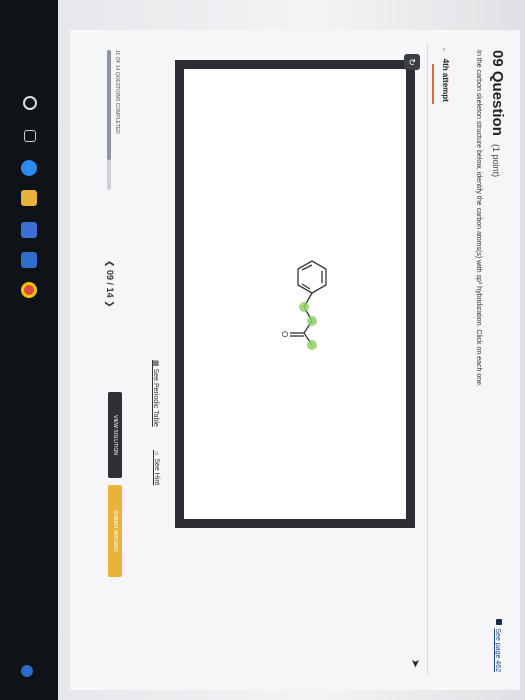 The width and height of the screenshot is (525, 700). What do you see at coordinates (27, 671) in the screenshot?
I see `system-tray-icon` at bounding box center [27, 671].